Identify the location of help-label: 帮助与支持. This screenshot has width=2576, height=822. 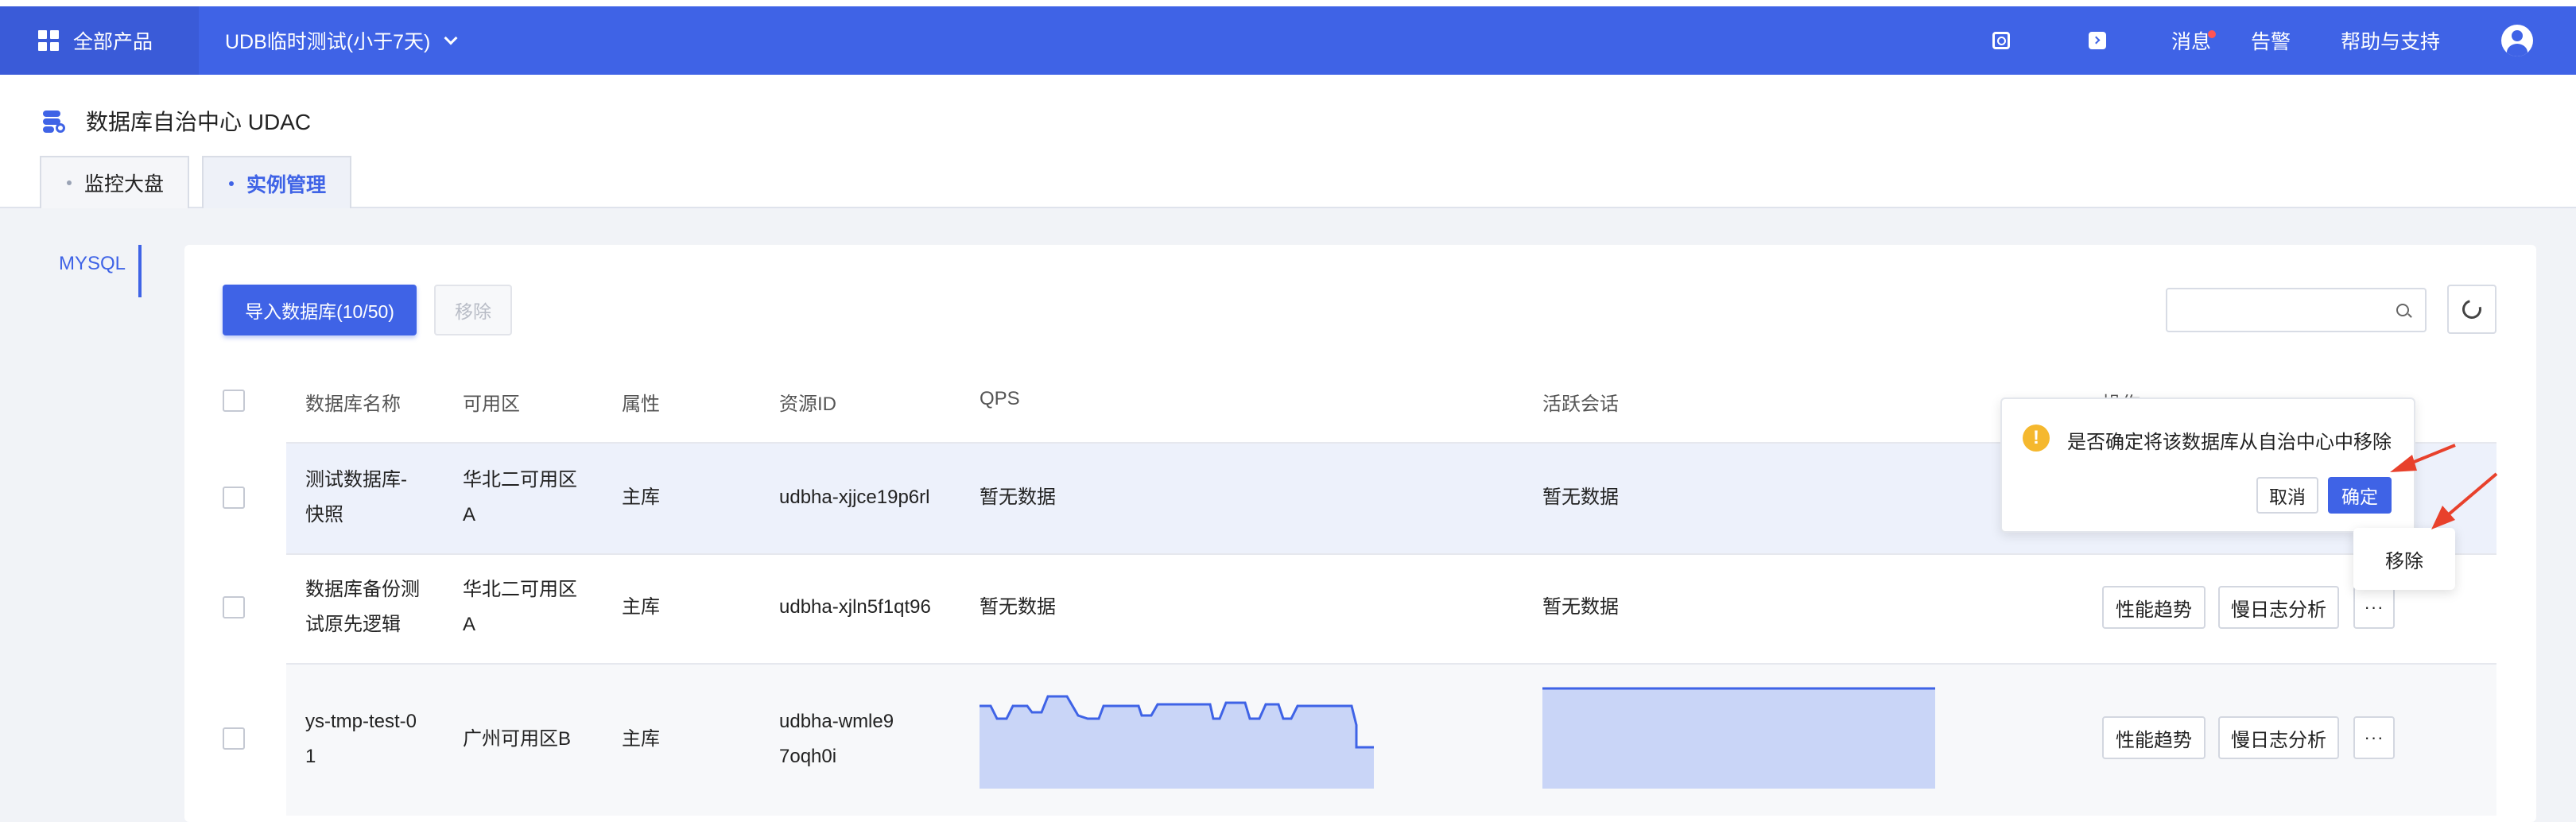
(2391, 42).